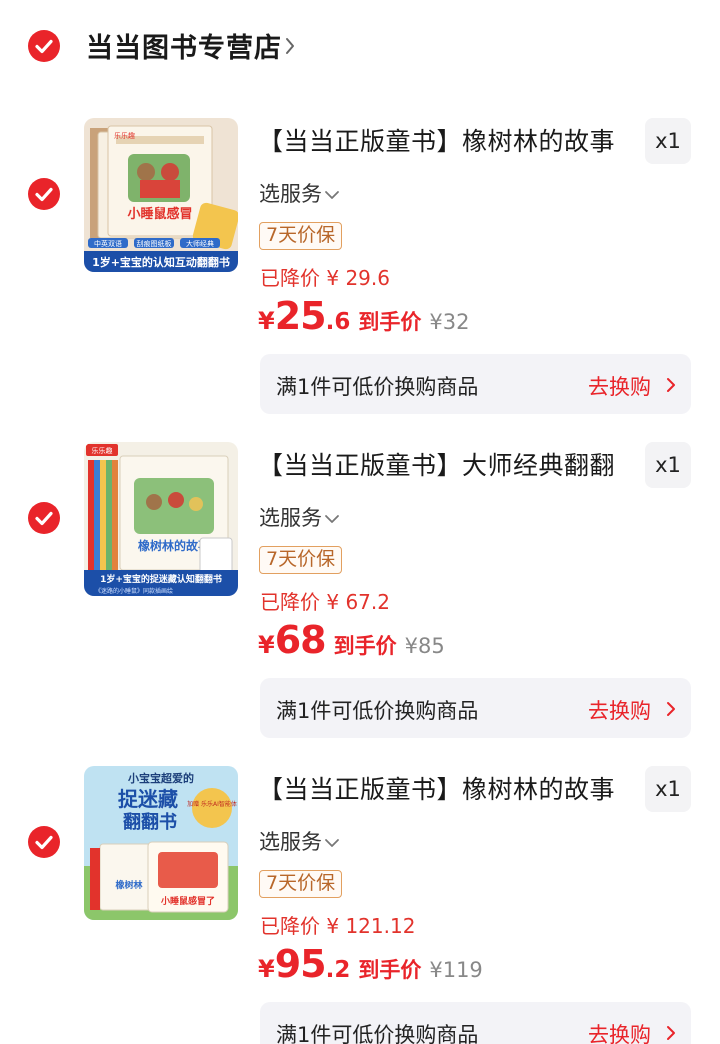 Image resolution: width=720 pixels, height=1044 pixels. I want to click on cover-book-a: 橡树林, so click(129, 885).